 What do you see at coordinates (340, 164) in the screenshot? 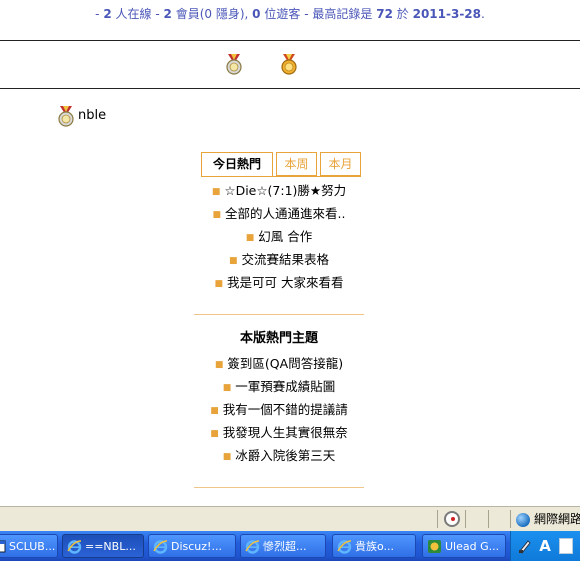
I see `tab-month: 本月` at bounding box center [340, 164].